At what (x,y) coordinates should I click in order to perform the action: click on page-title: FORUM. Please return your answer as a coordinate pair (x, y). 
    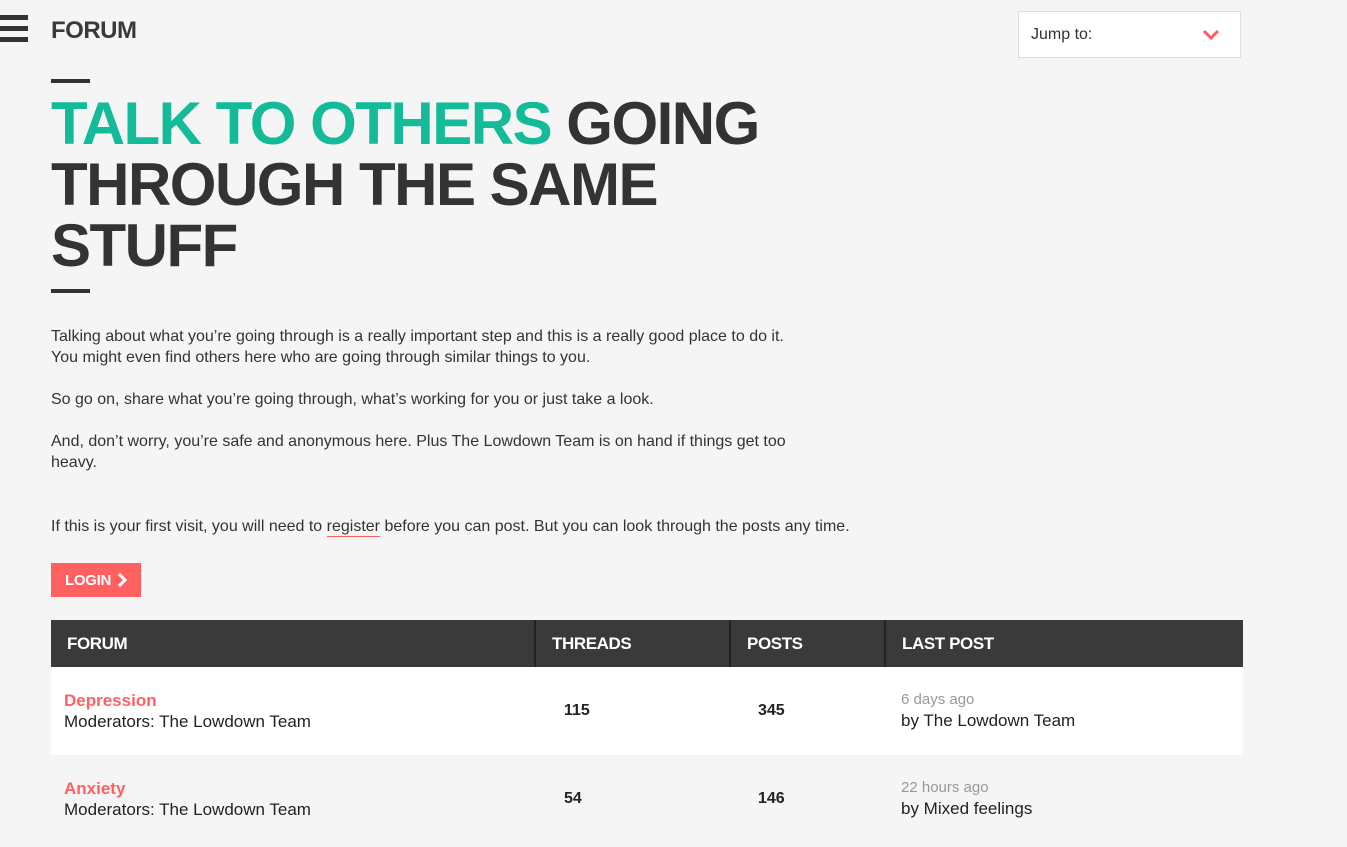
    Looking at the image, I should click on (94, 30).